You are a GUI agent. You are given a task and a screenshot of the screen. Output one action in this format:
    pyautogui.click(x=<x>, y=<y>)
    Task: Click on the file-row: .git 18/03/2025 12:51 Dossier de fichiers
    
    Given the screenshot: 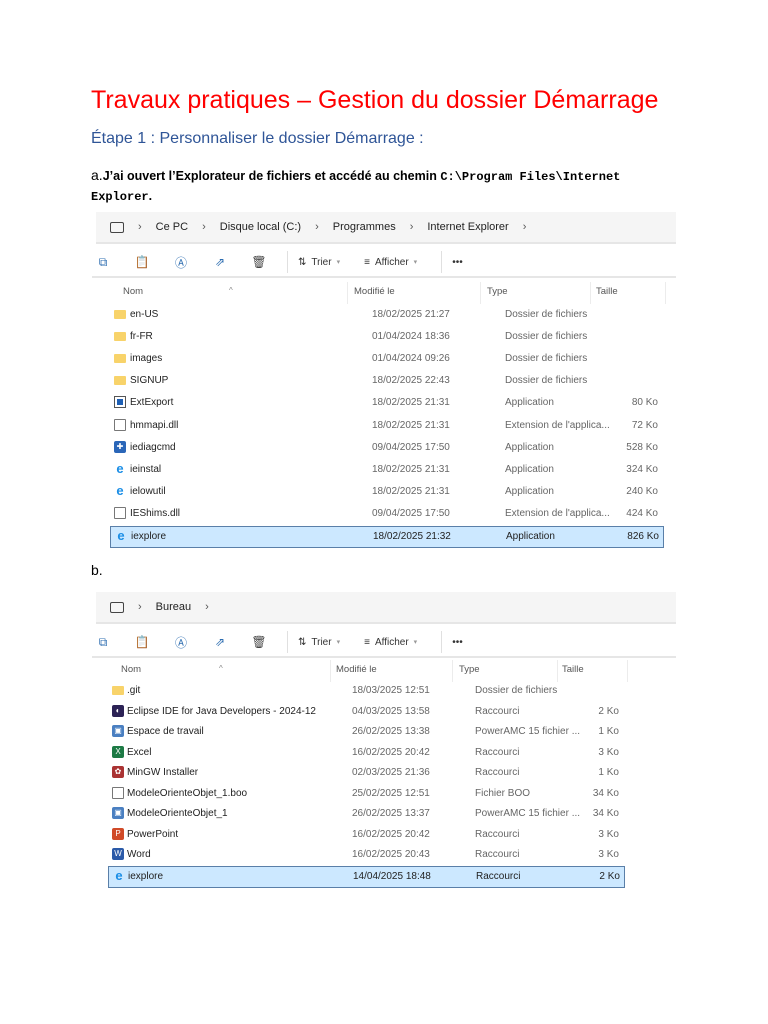 What is the action you would take?
    pyautogui.click(x=365, y=691)
    